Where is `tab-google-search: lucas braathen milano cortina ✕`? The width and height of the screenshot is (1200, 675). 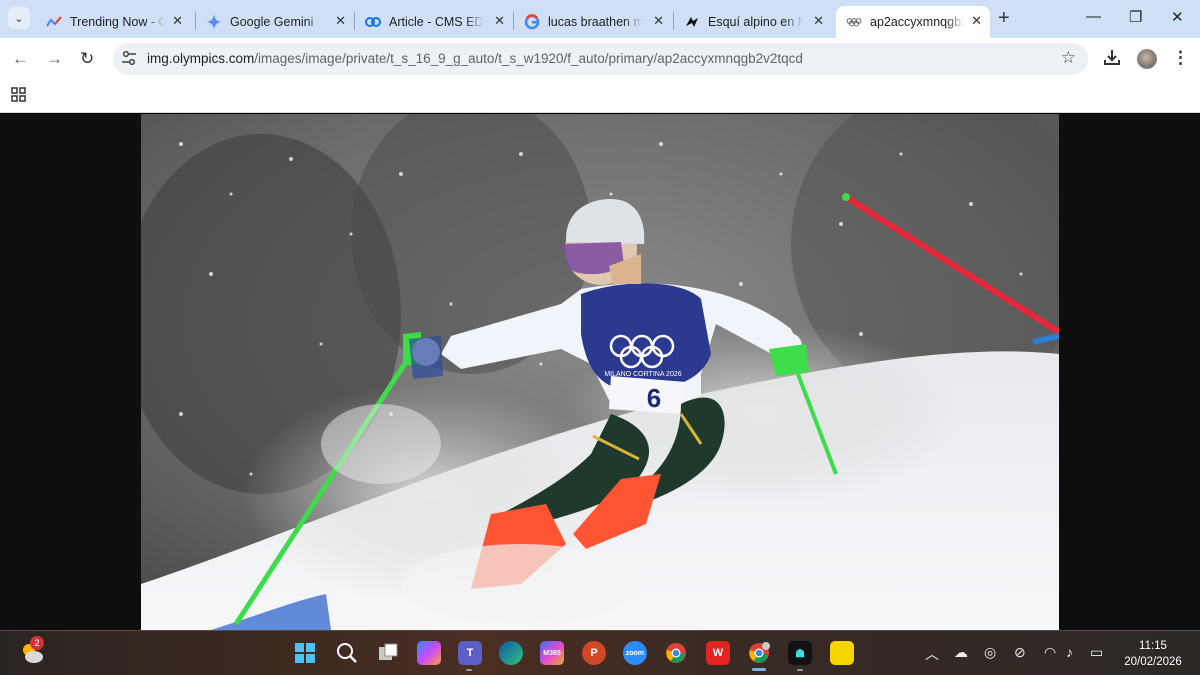
tab-google-search: lucas braathen milano cortina ✕ is located at coordinates (593, 22).